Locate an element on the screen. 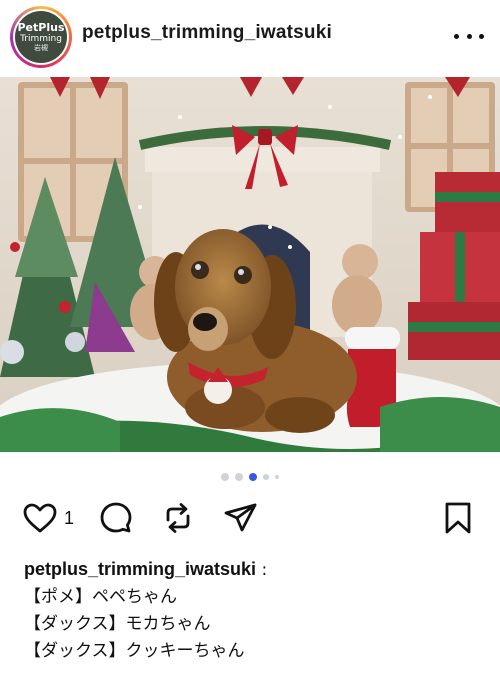 The height and width of the screenshot is (674, 500). carousel-dot-active is located at coordinates (253, 477).